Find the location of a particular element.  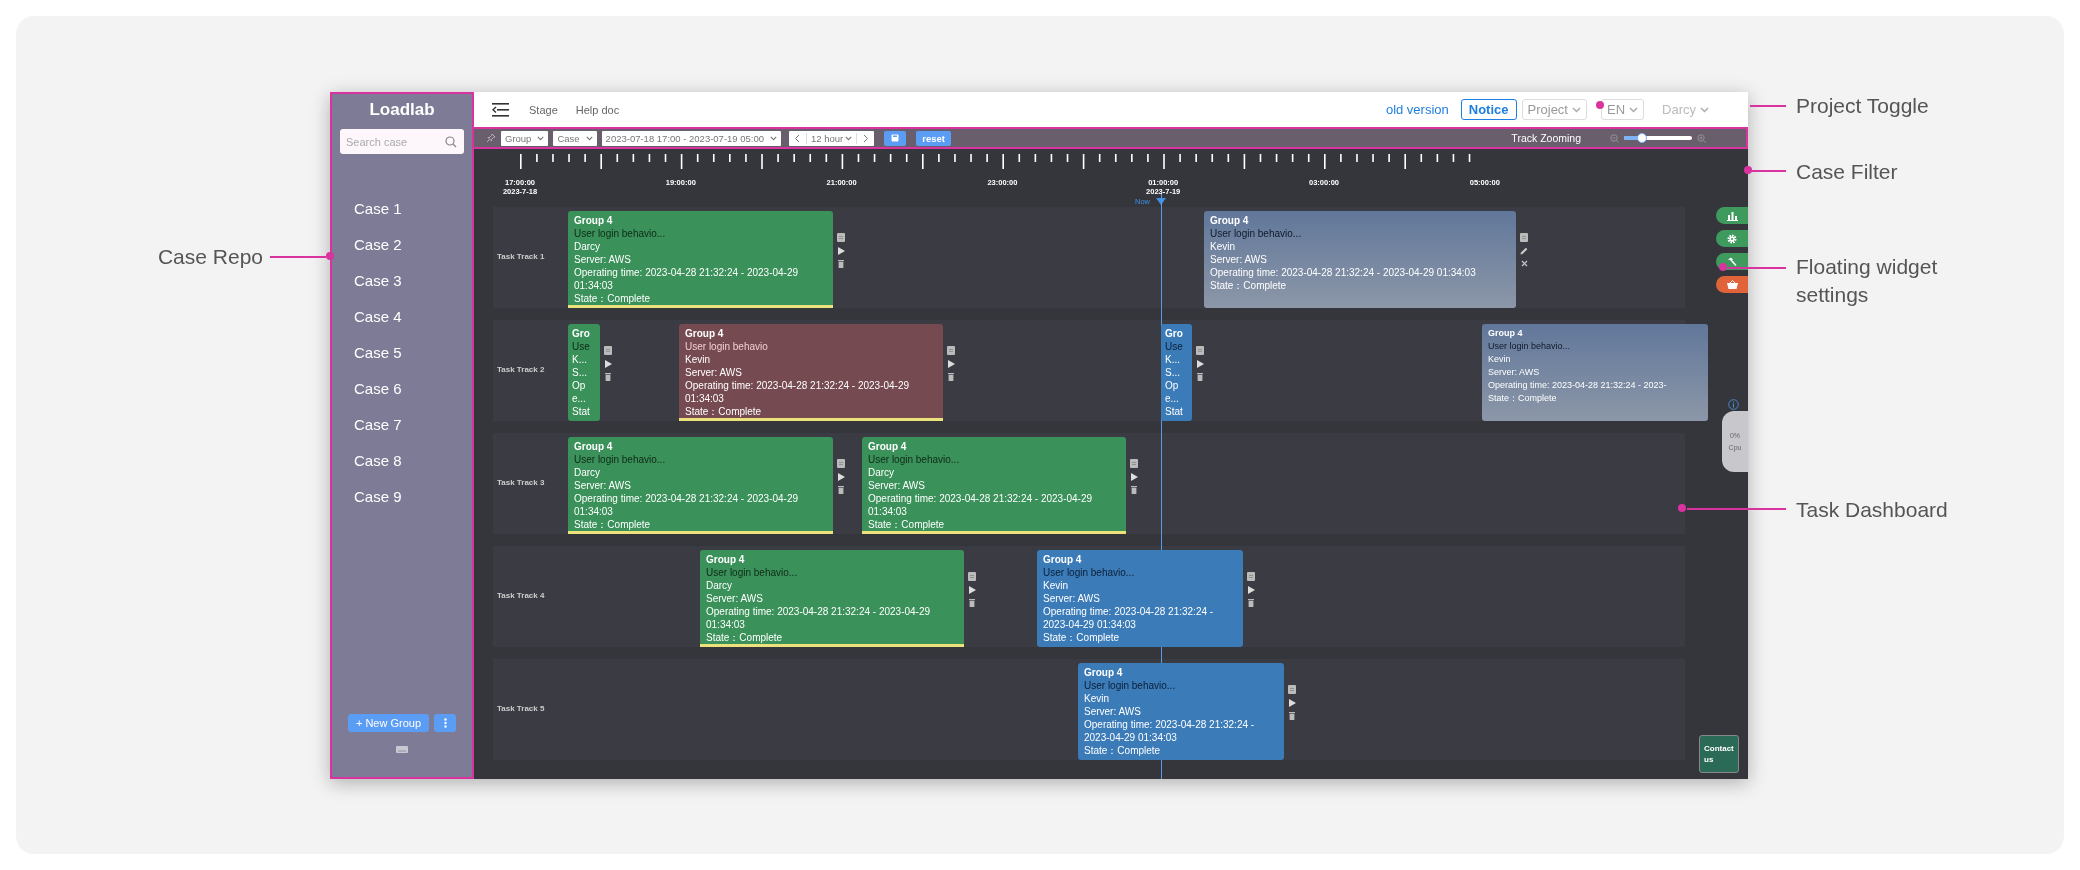

case-item: Case 2 is located at coordinates (413, 245).